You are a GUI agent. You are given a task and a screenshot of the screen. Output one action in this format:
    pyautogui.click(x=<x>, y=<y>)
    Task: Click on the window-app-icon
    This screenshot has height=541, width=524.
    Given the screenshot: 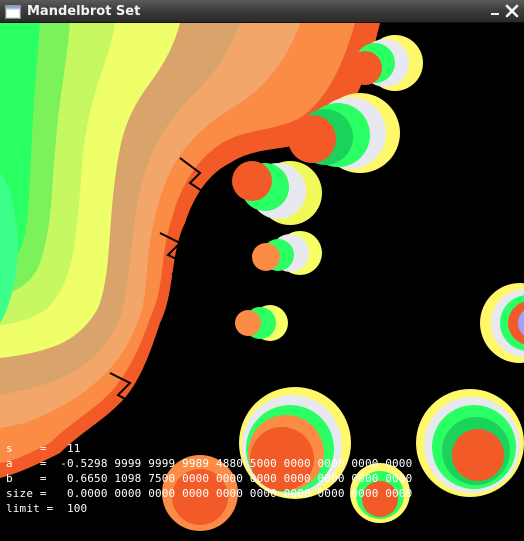 What is the action you would take?
    pyautogui.click(x=13, y=11)
    